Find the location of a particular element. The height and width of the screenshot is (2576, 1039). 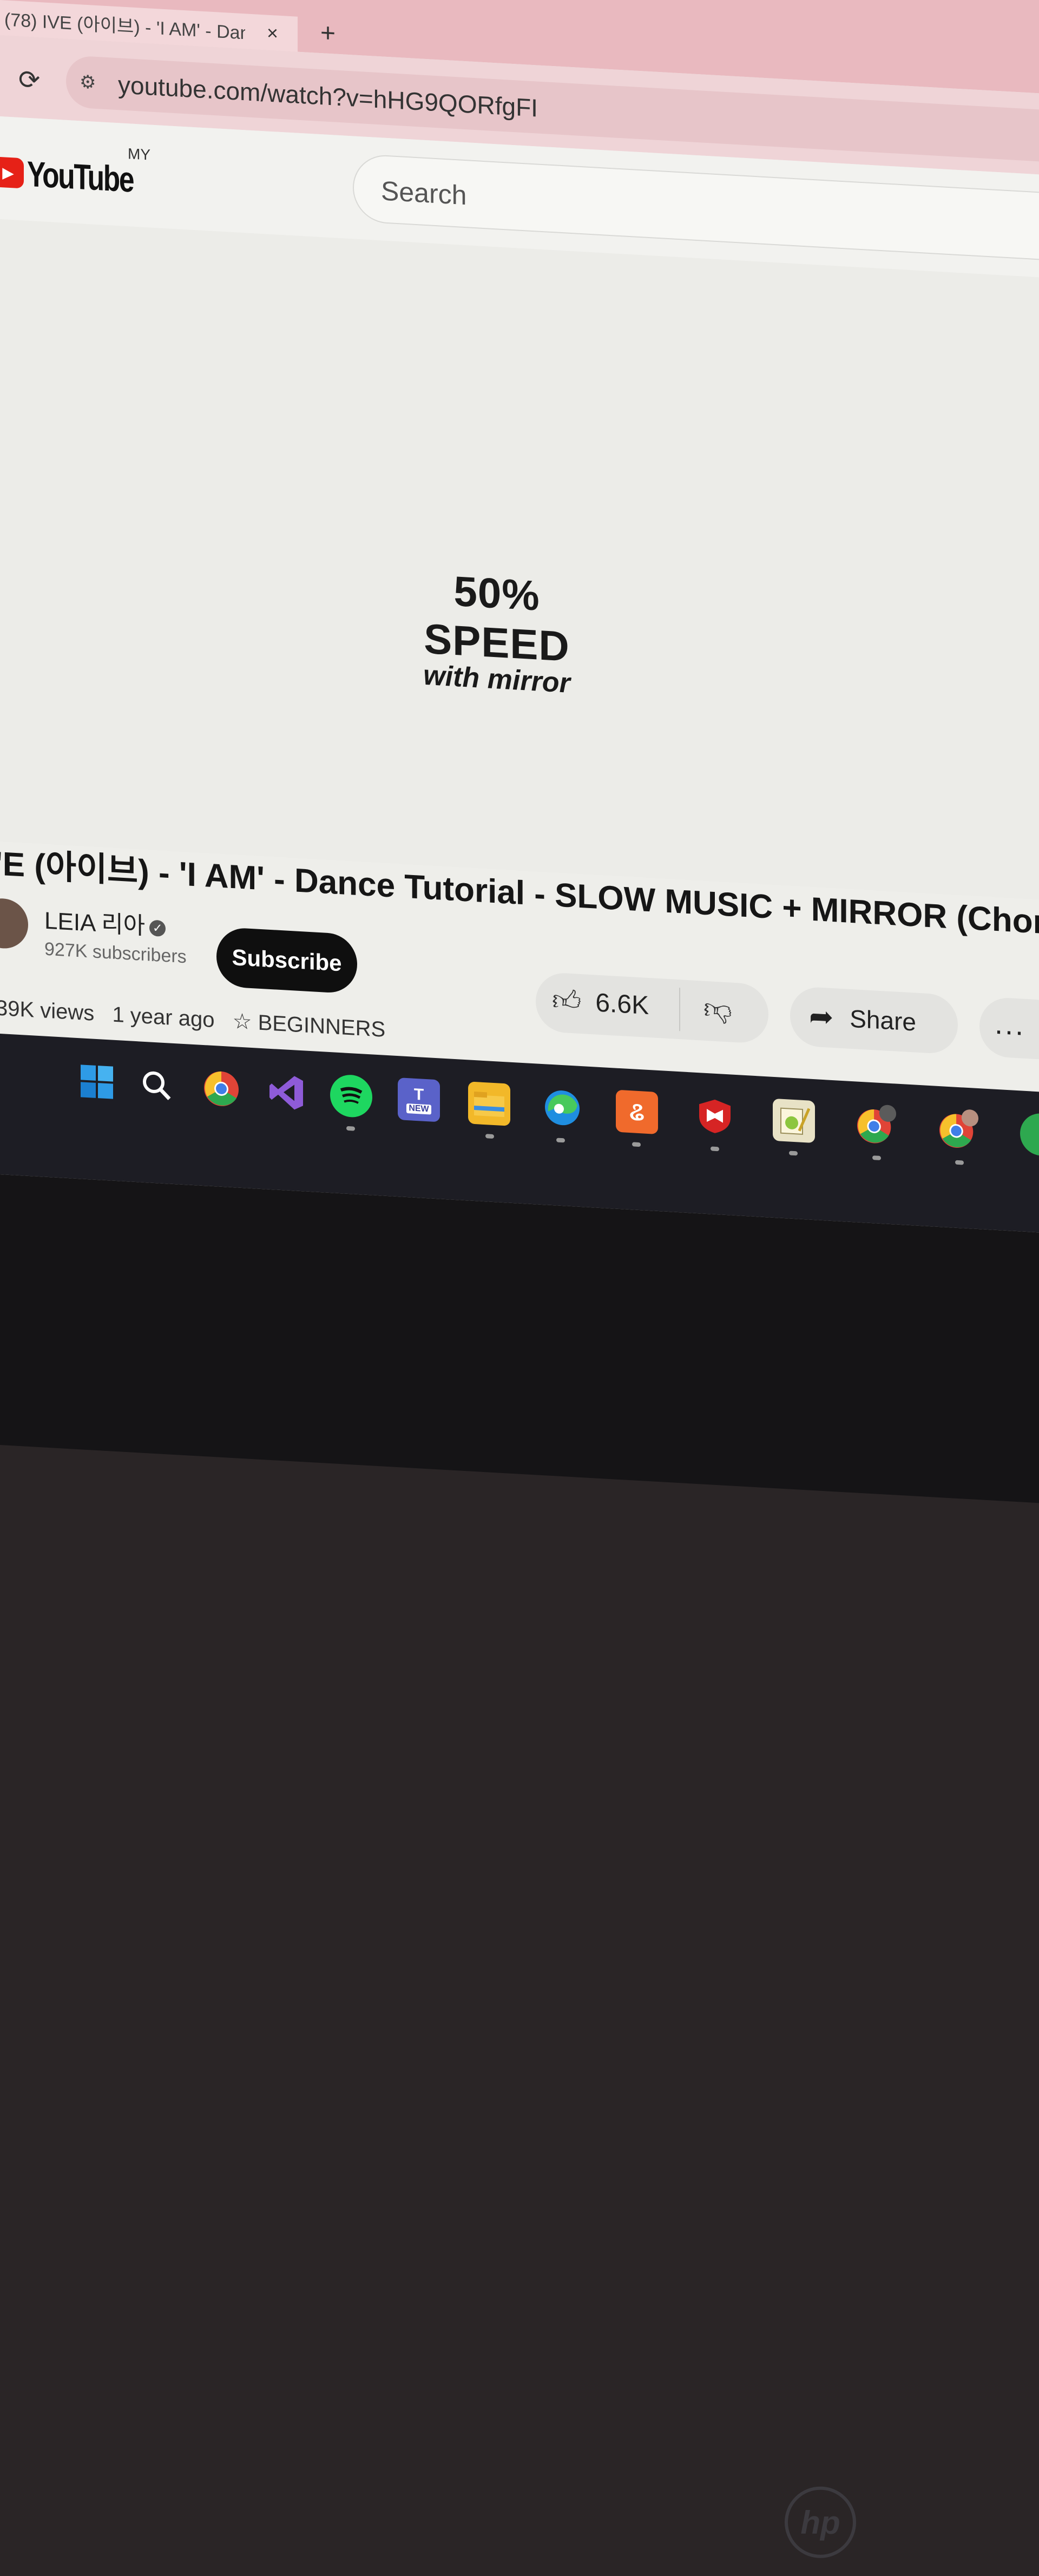

teams-icon: T NEW is located at coordinates (419, 1099).